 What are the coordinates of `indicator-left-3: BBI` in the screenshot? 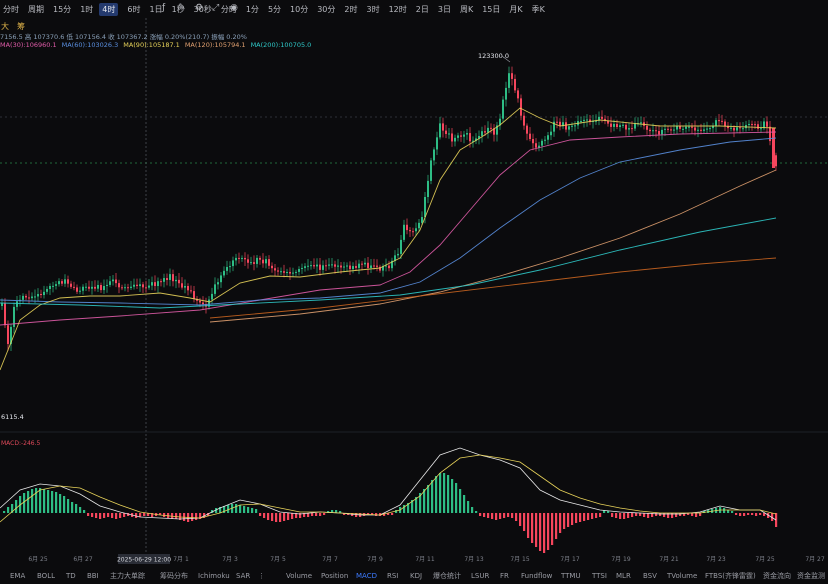 It's located at (93, 576).